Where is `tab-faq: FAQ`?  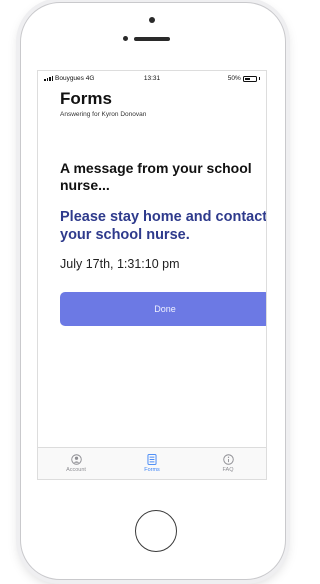 tab-faq: FAQ is located at coordinates (228, 463).